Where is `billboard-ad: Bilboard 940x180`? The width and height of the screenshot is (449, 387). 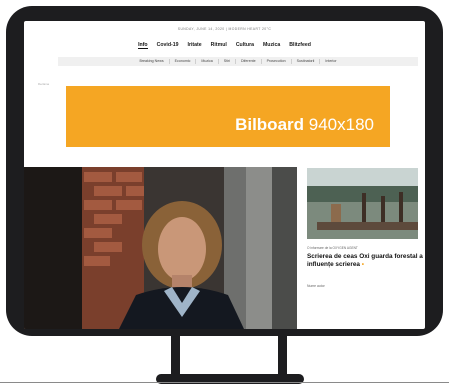
billboard-ad: Bilboard 940x180 is located at coordinates (228, 116).